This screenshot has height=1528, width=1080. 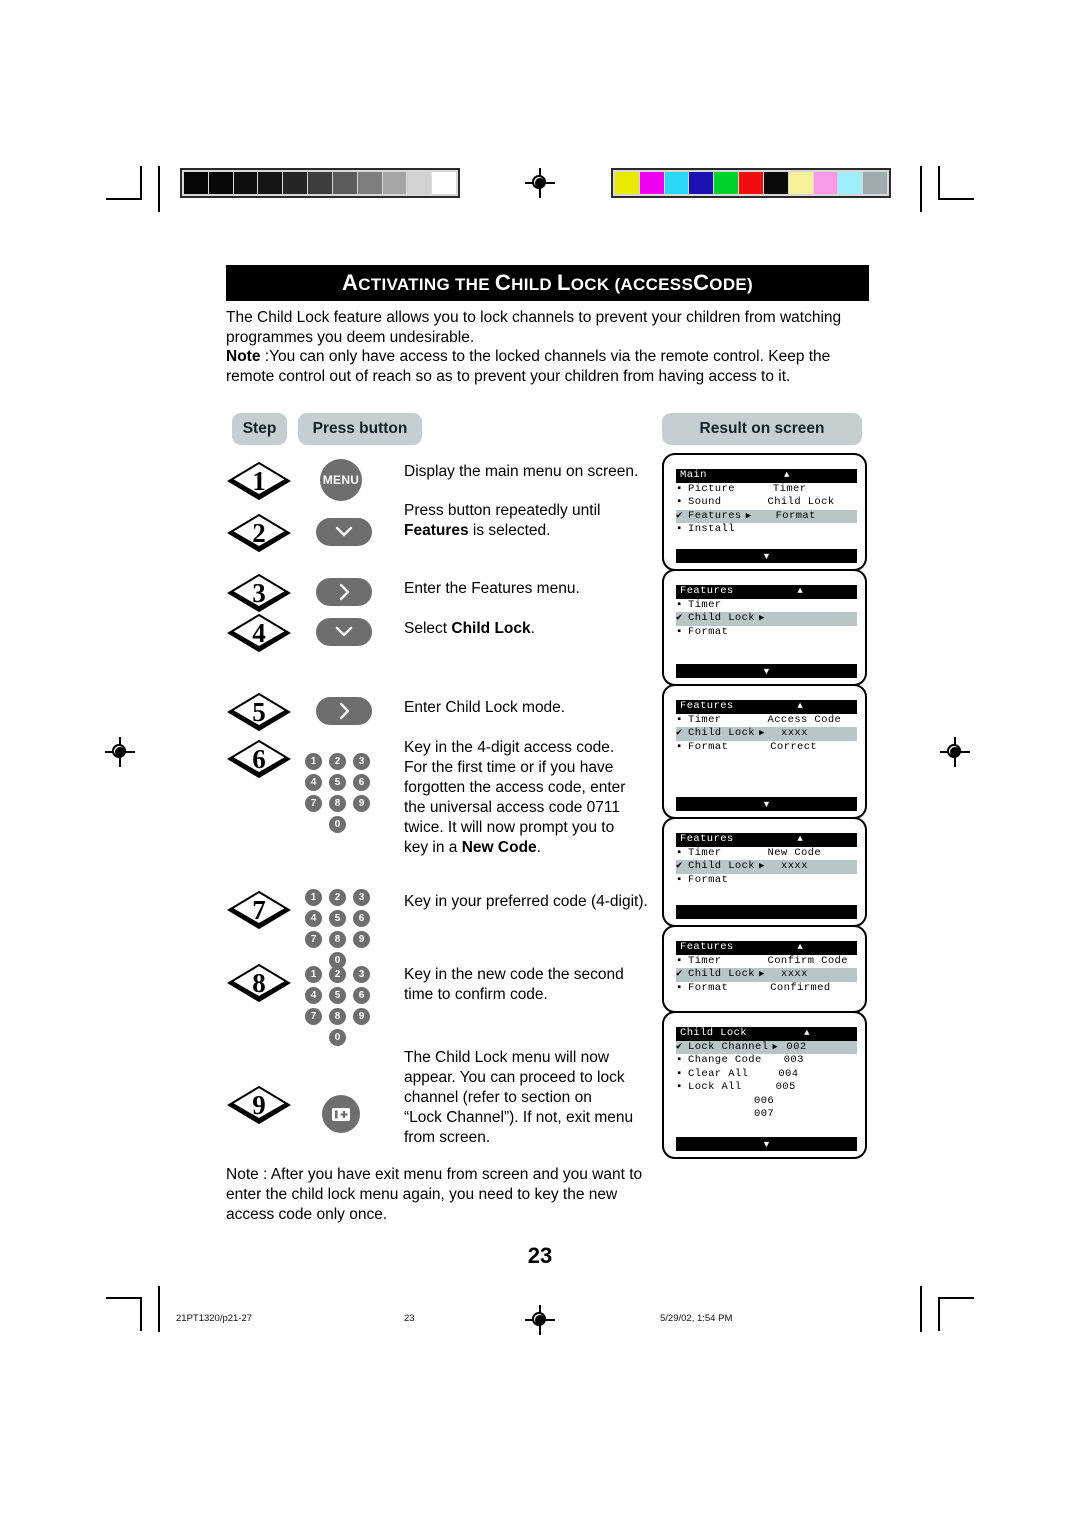 What do you see at coordinates (939, 183) in the screenshot?
I see `crop-mark-top-right-v` at bounding box center [939, 183].